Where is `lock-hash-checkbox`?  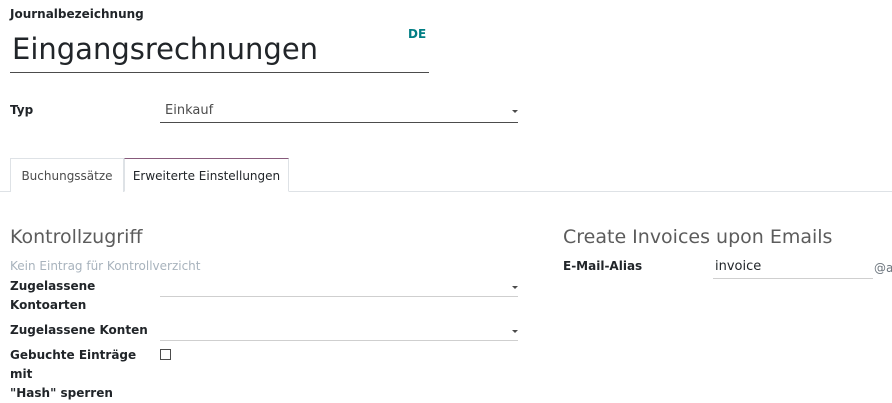
lock-hash-checkbox is located at coordinates (165, 354).